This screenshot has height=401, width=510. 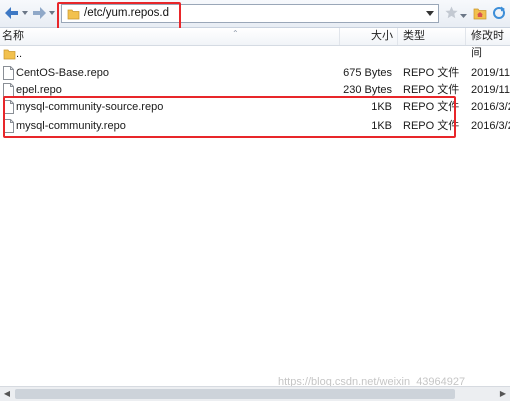 I want to click on scrollbar-thumb, so click(x=235, y=394).